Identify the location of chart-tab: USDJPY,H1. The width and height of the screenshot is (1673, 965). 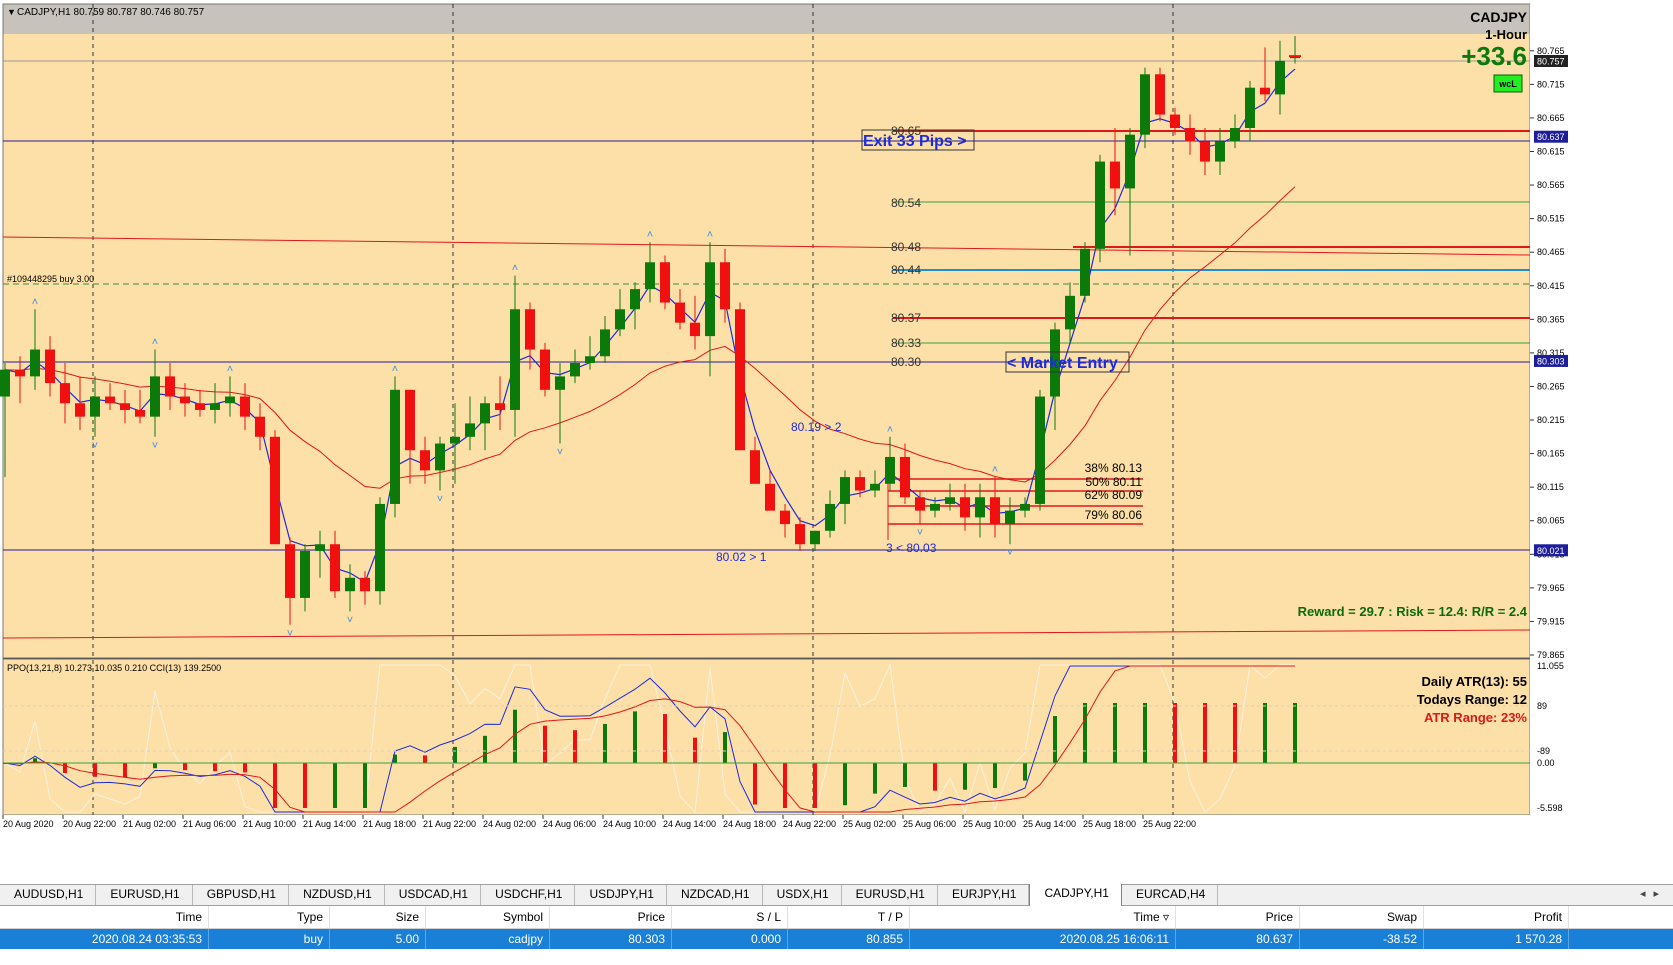
(621, 895).